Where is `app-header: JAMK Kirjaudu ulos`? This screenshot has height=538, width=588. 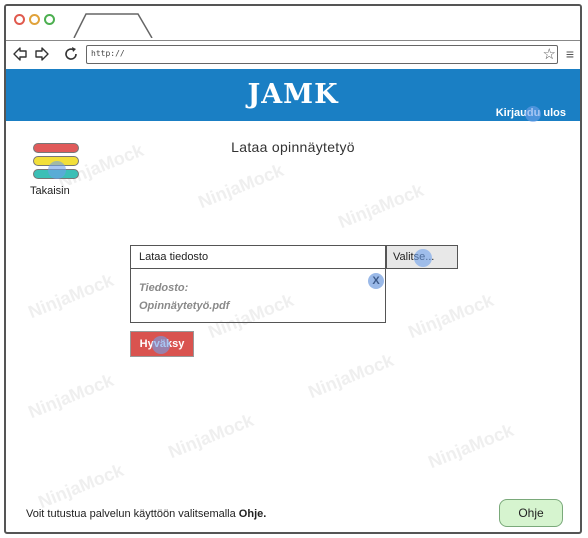
app-header: JAMK Kirjaudu ulos is located at coordinates (293, 95).